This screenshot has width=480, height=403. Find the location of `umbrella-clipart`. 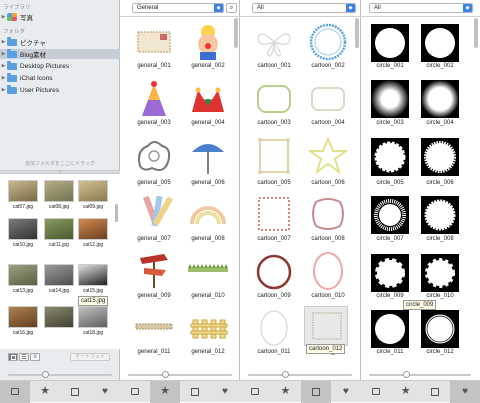

umbrella-clipart is located at coordinates (208, 158).